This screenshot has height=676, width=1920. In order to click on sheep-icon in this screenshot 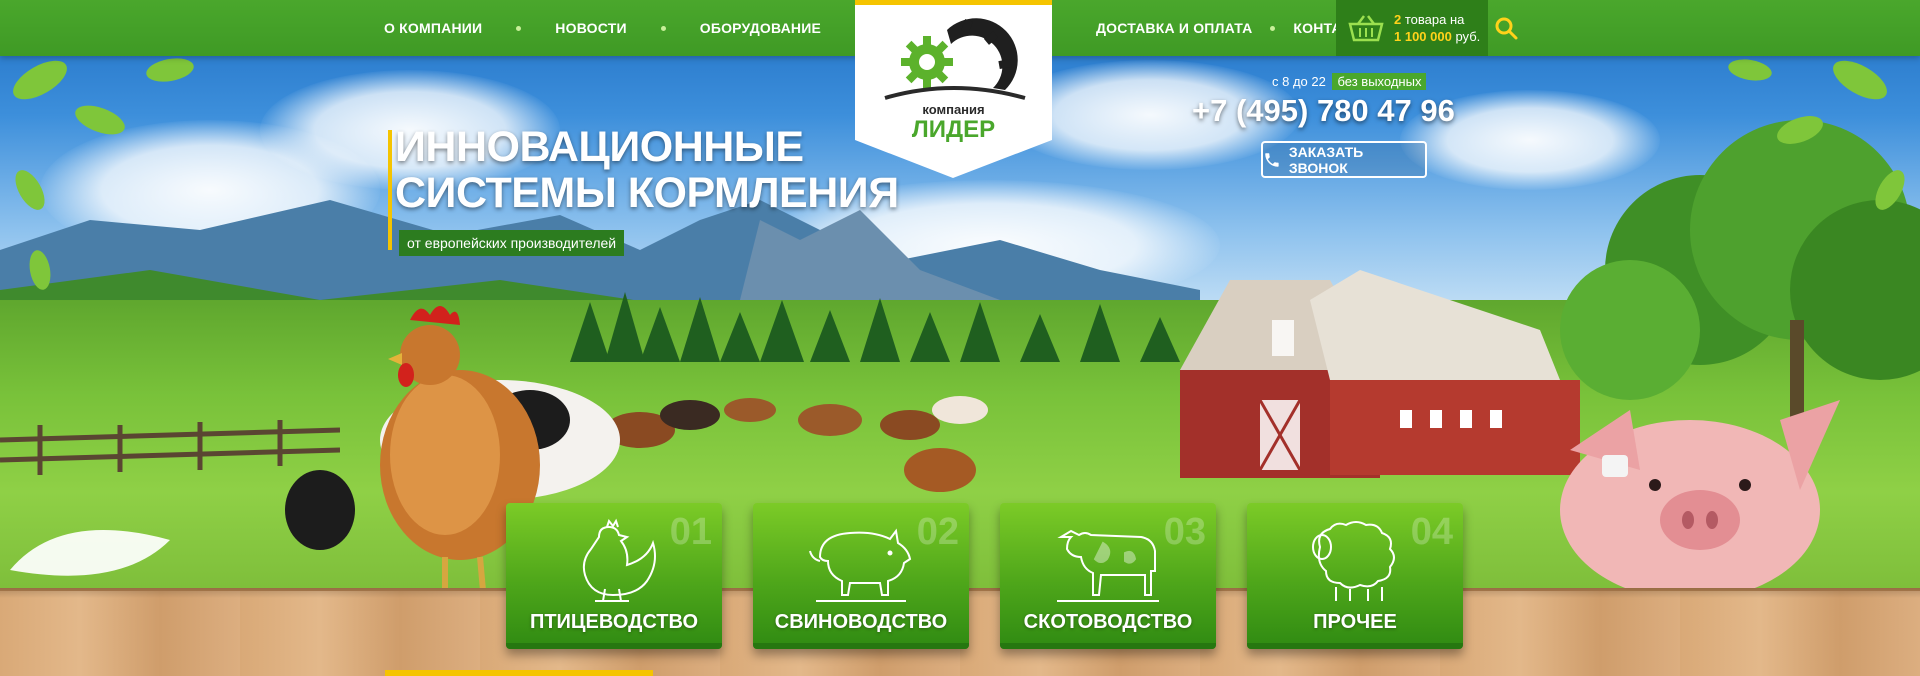, I will do `click(1353, 561)`.